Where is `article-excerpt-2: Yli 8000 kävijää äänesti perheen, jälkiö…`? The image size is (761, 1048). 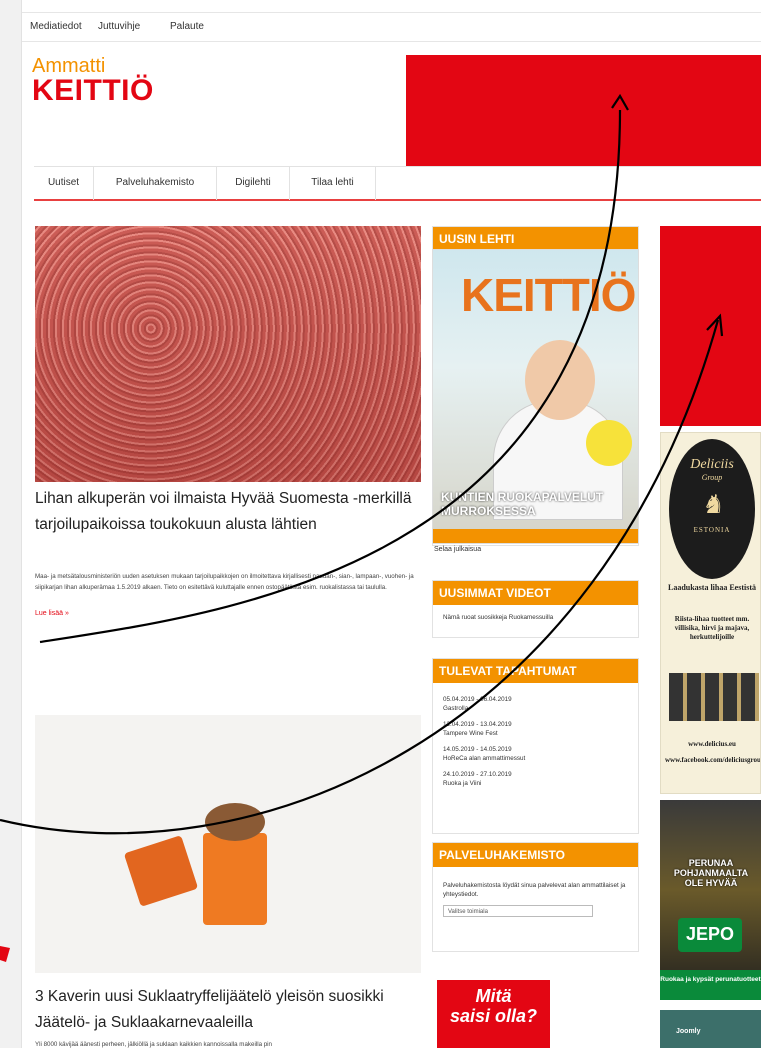
article-excerpt-2: Yli 8000 kävijää äänesti perheen, jälkiö… is located at coordinates (153, 1044).